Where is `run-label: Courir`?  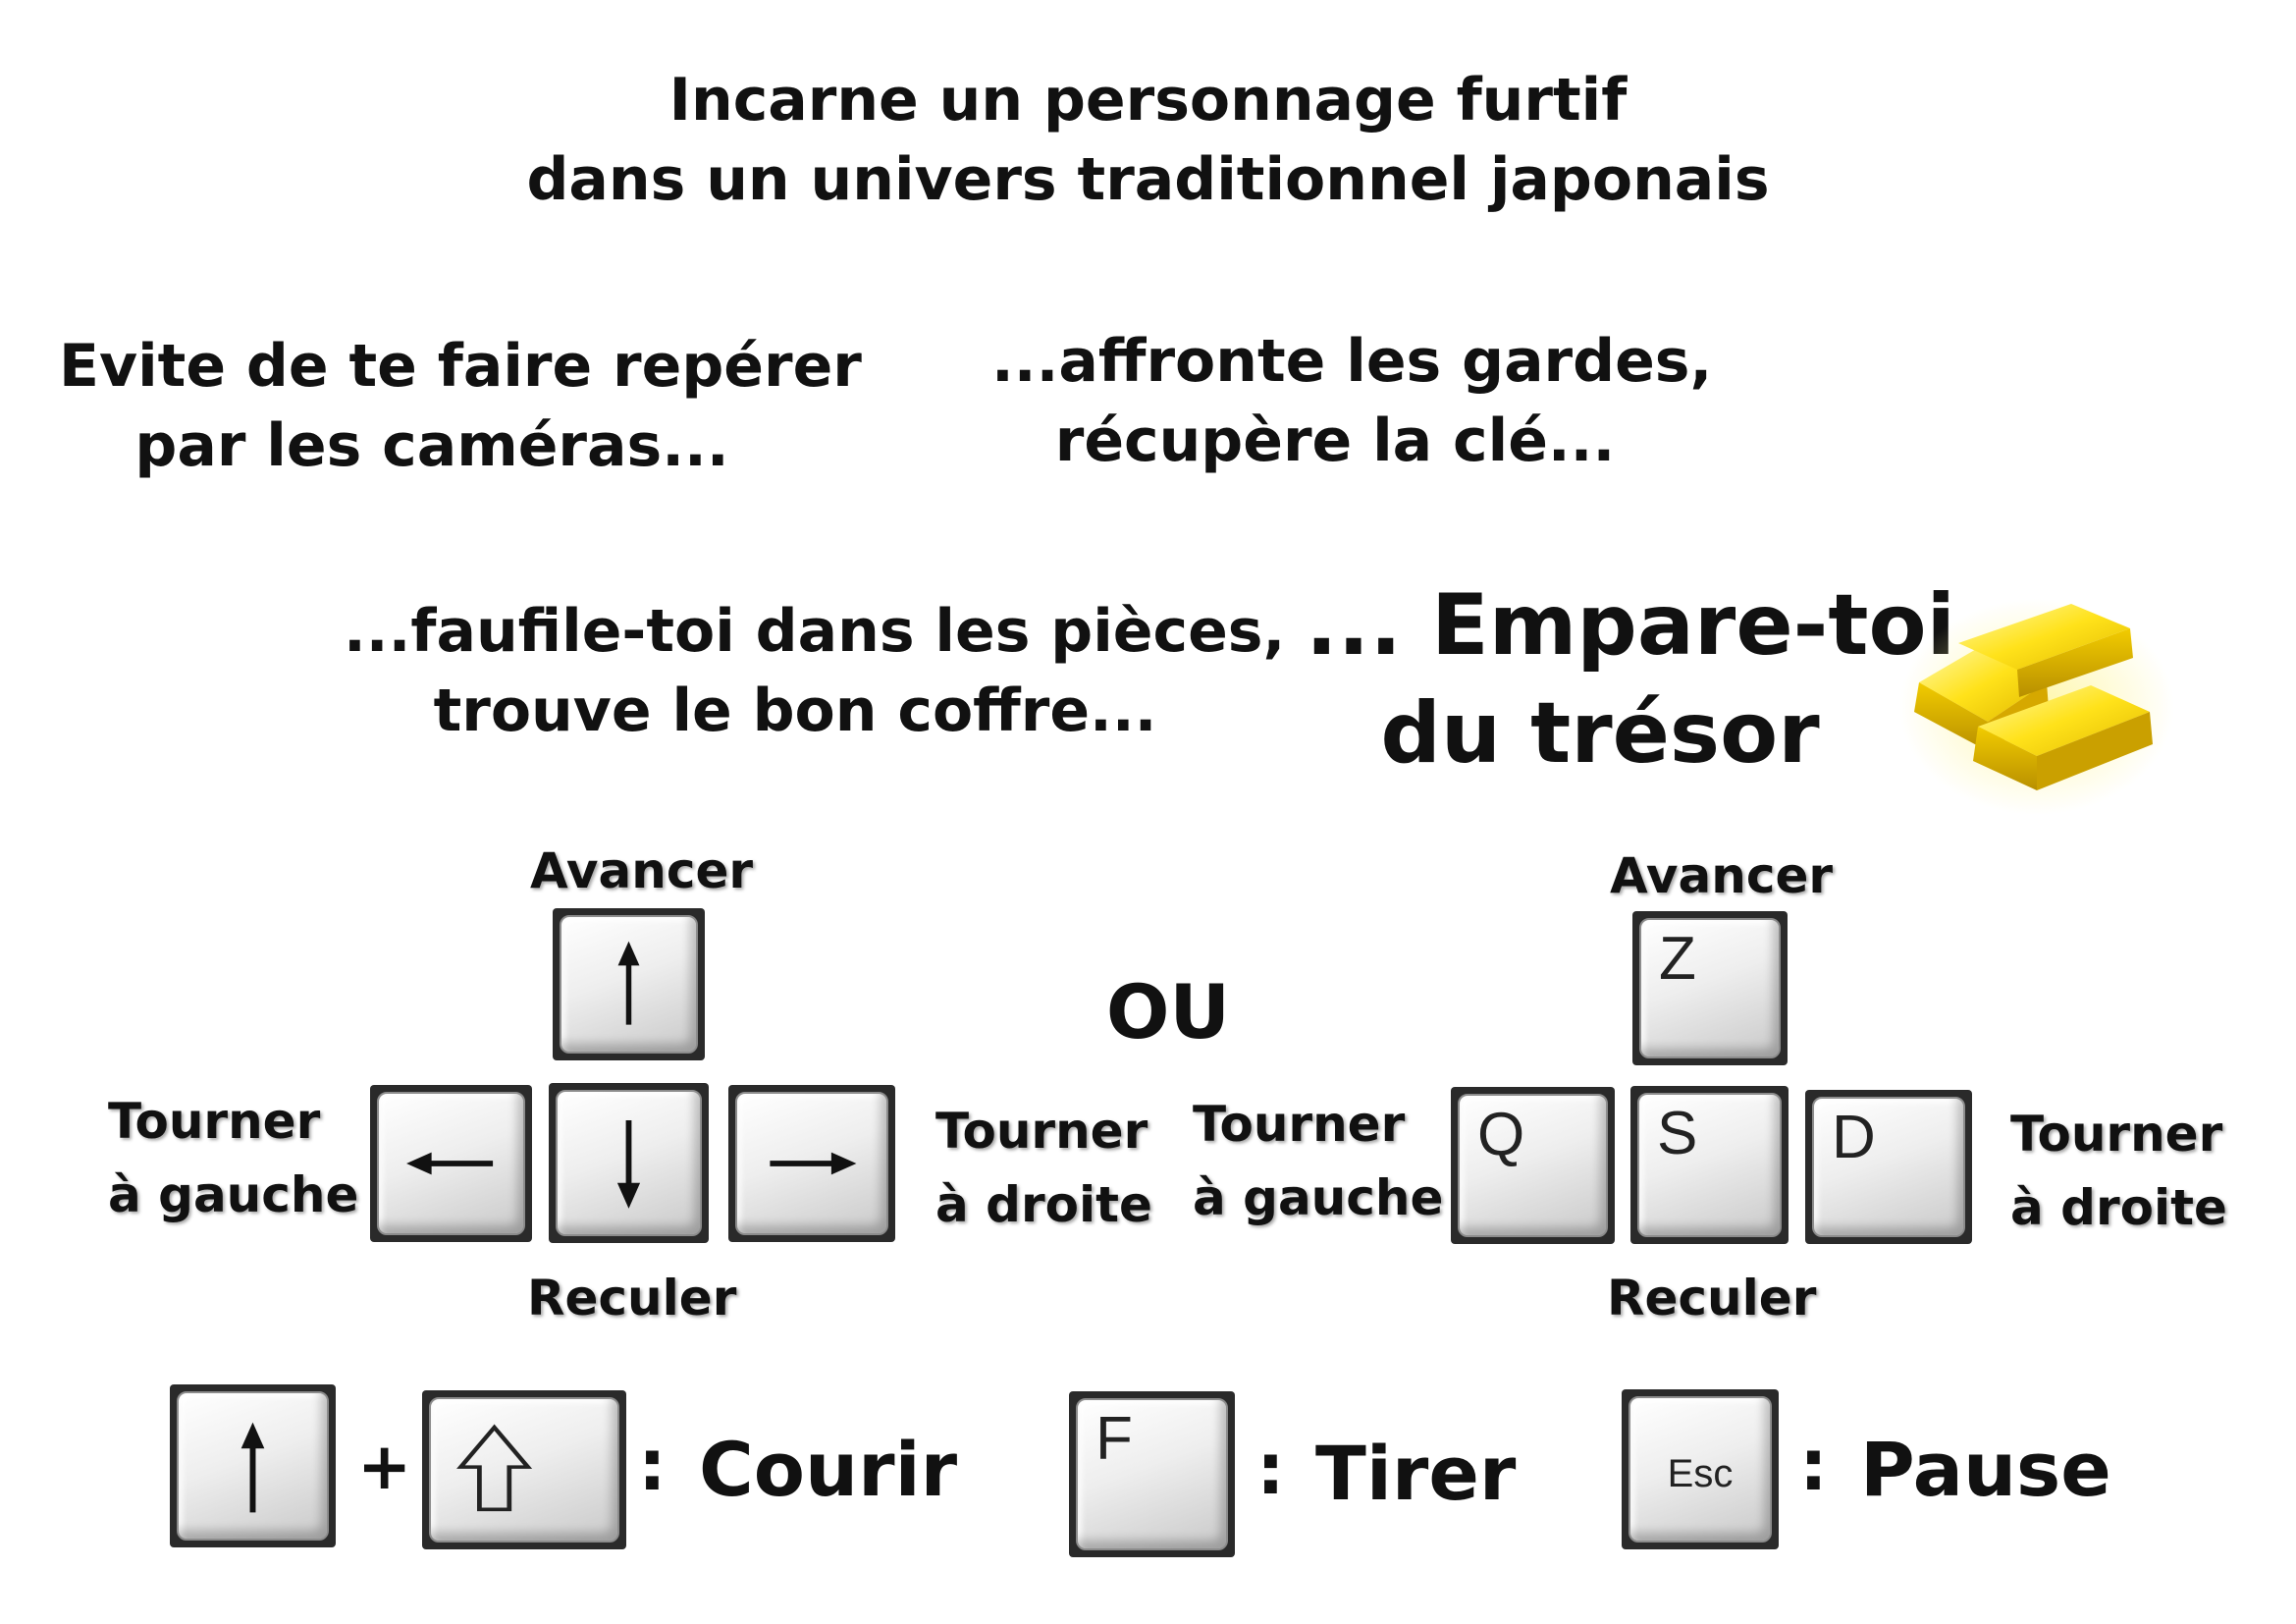 run-label: Courir is located at coordinates (828, 1469).